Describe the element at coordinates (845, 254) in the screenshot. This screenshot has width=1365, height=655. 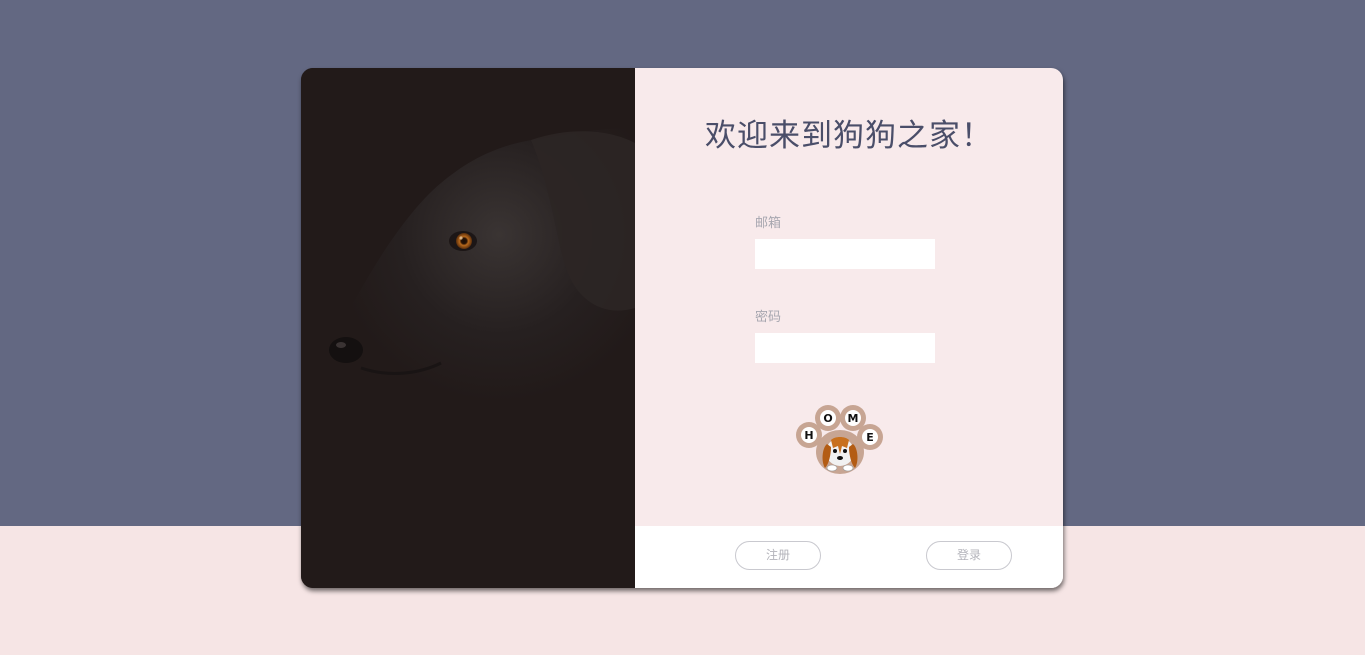
I see `email-input` at that location.